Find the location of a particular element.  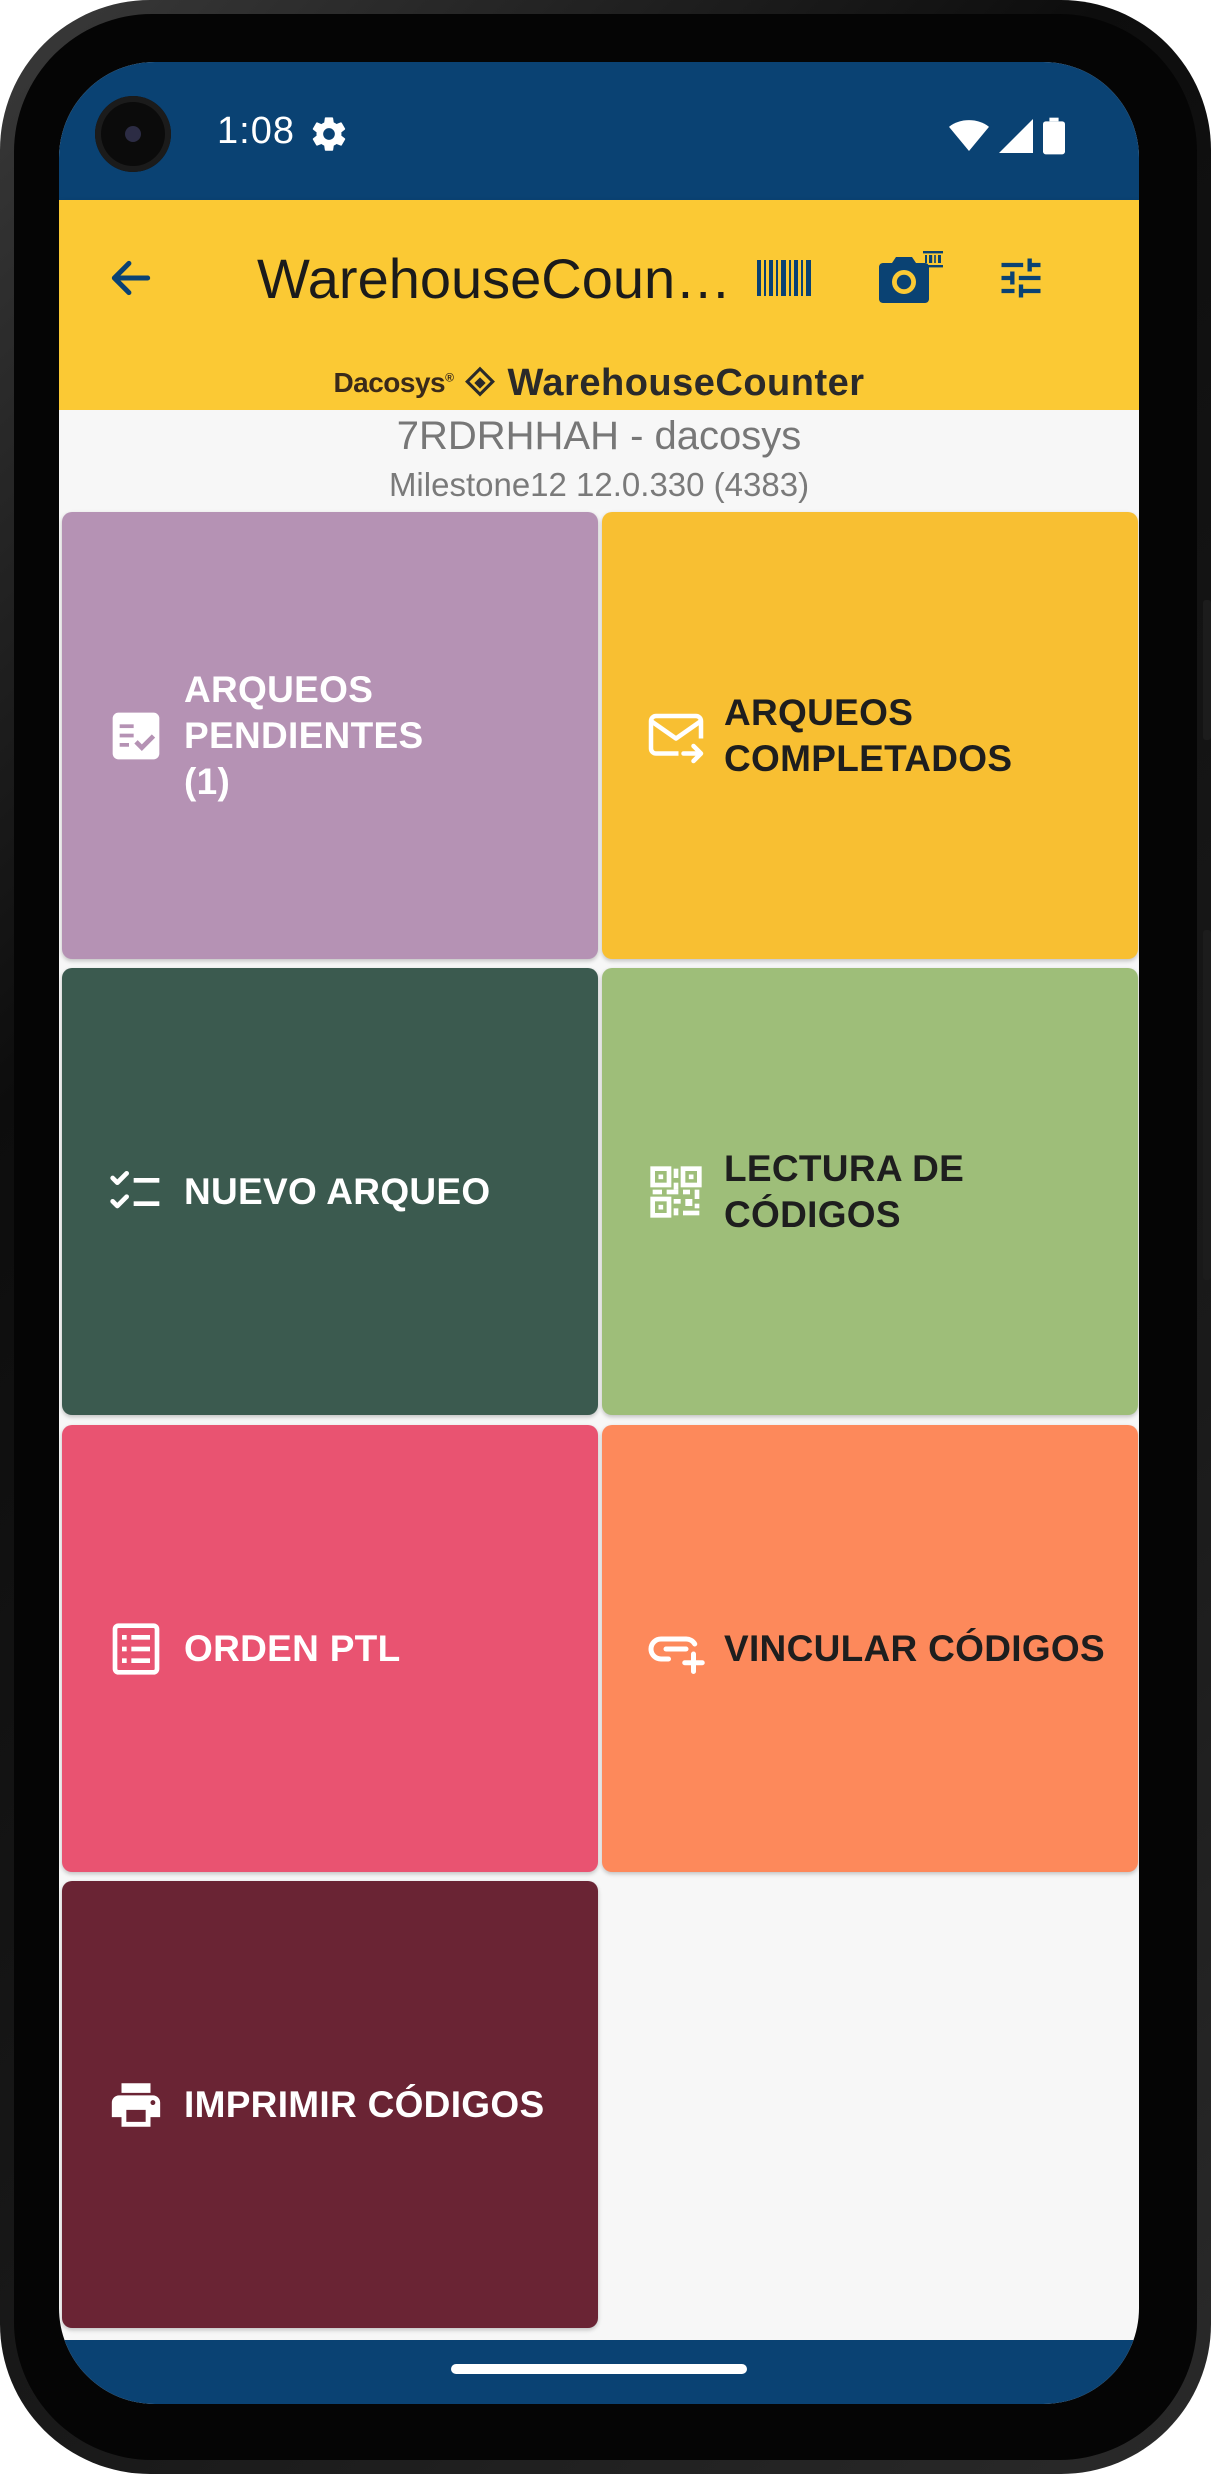

camera-scan-button is located at coordinates (909, 278).